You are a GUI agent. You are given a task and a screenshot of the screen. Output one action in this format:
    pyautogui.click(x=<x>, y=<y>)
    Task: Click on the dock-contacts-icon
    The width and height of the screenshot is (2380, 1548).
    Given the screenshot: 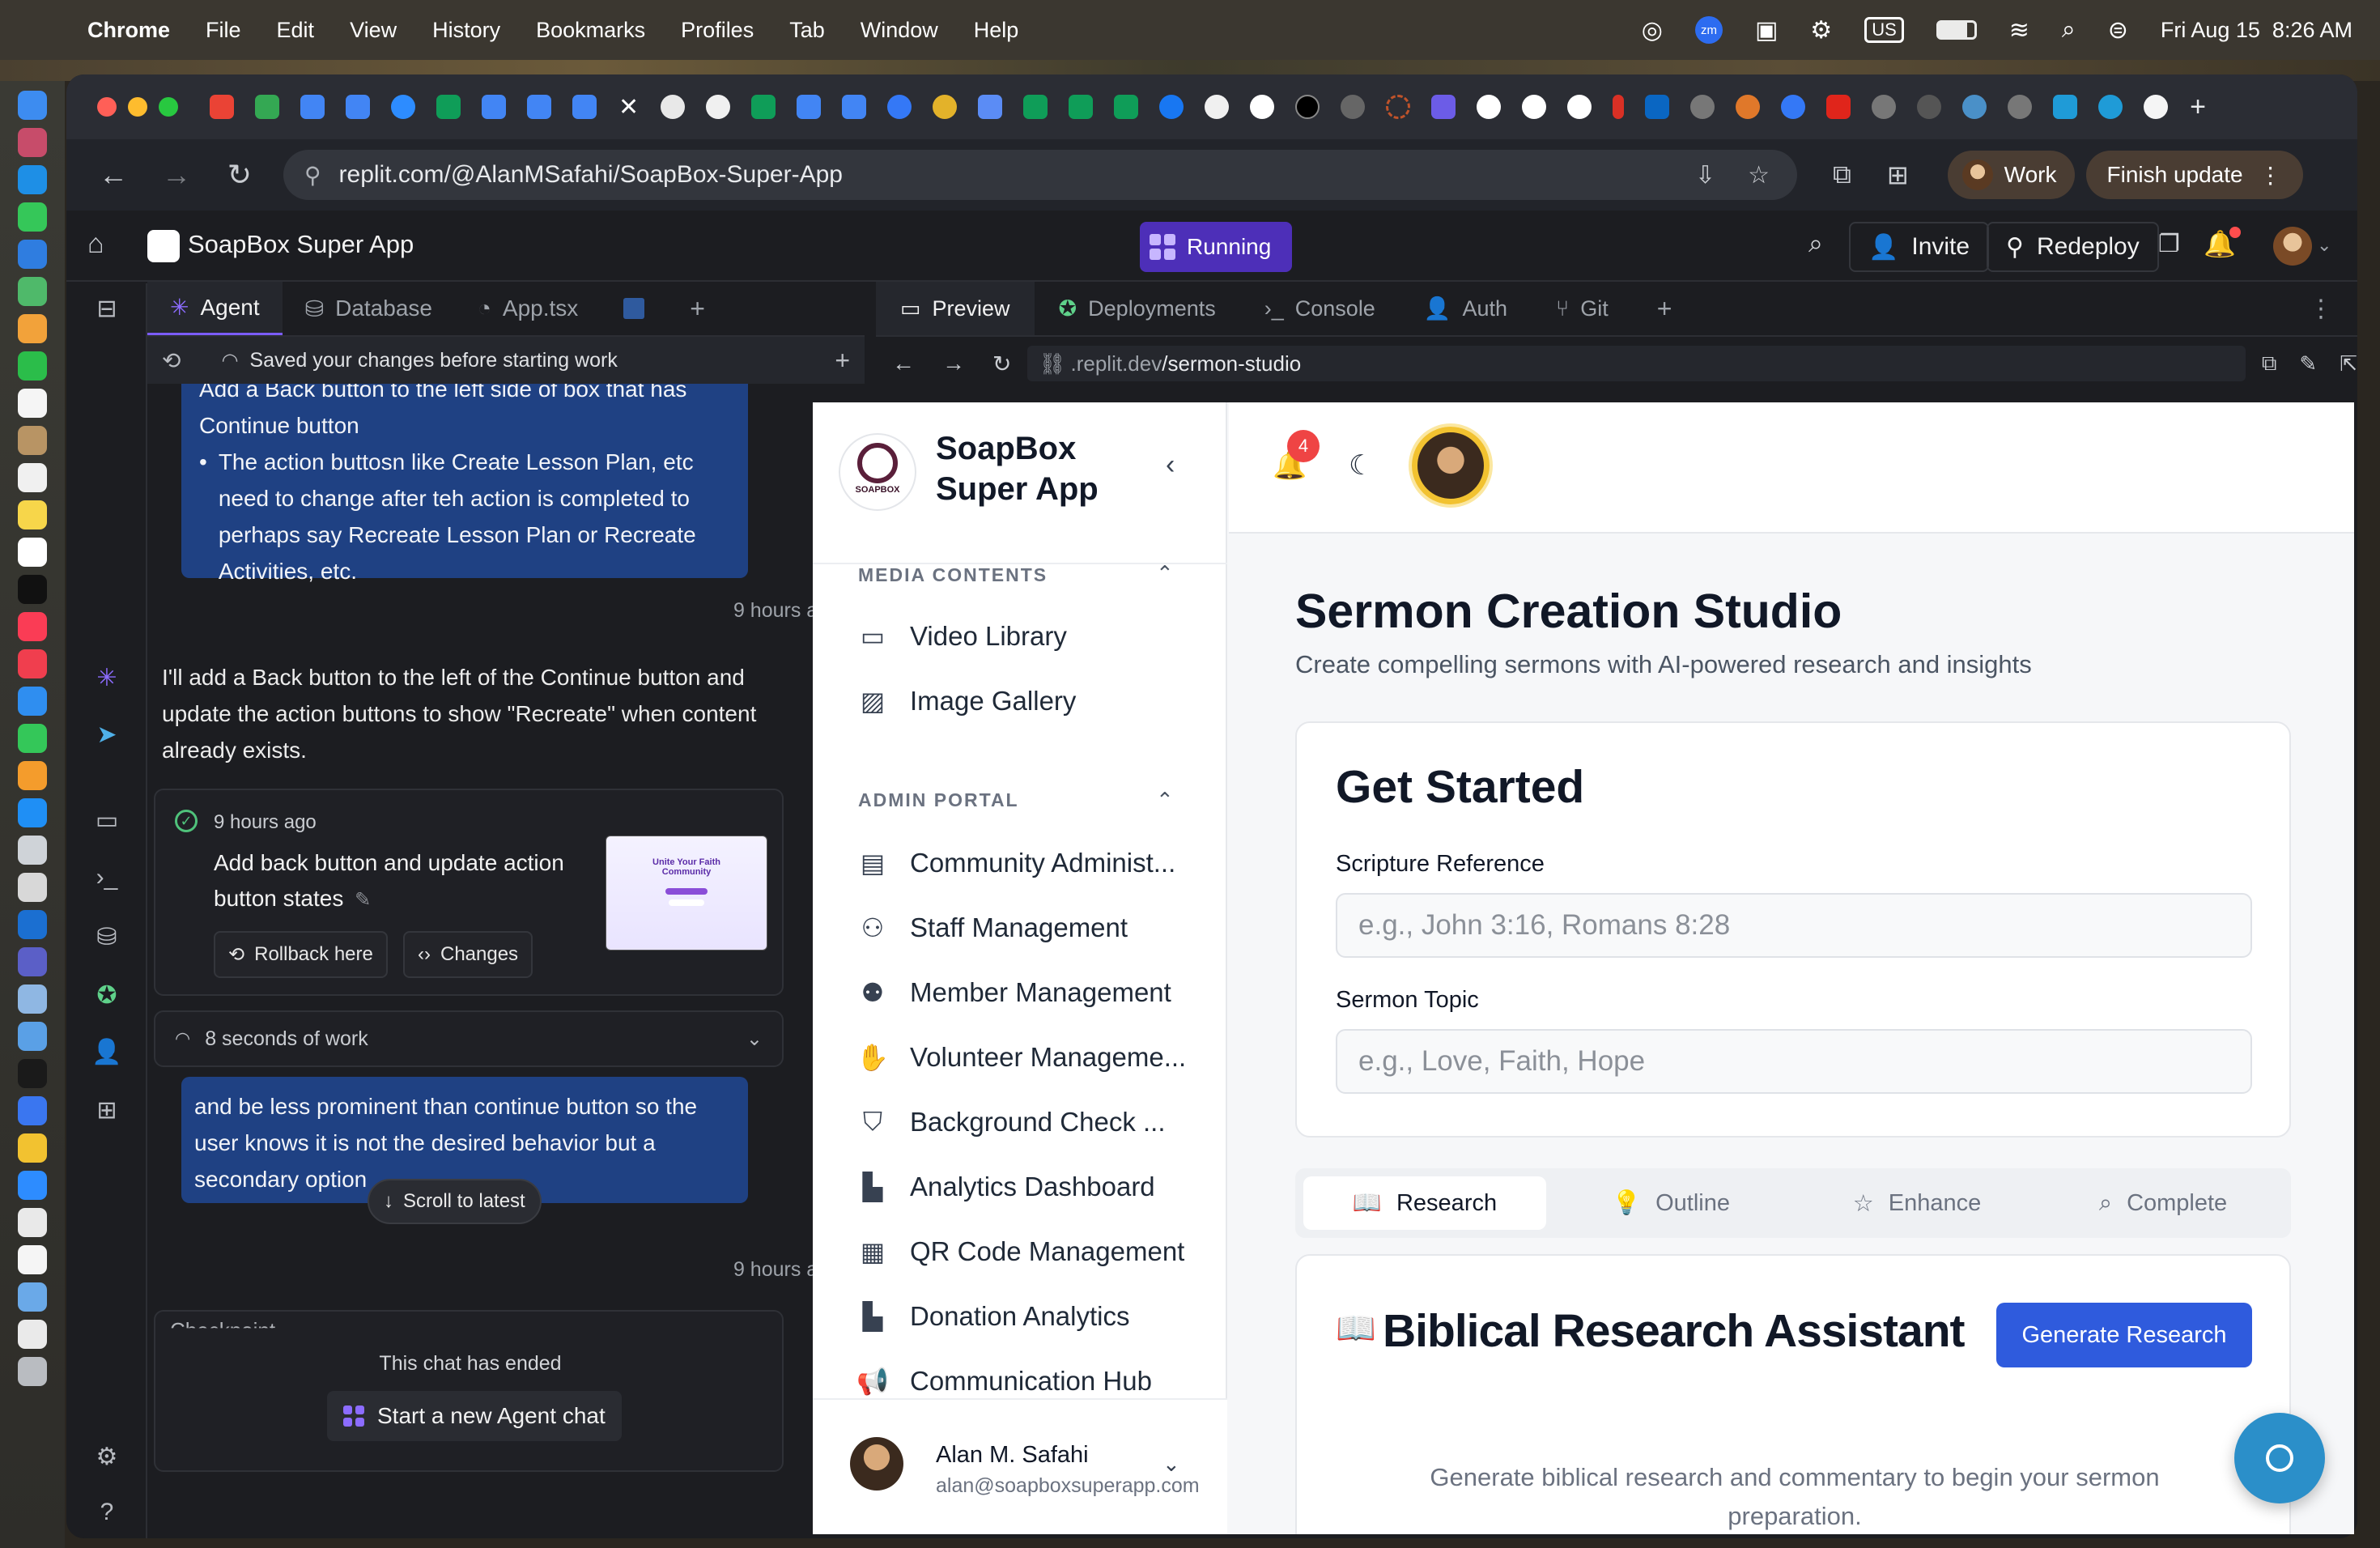 What is the action you would take?
    pyautogui.click(x=32, y=440)
    